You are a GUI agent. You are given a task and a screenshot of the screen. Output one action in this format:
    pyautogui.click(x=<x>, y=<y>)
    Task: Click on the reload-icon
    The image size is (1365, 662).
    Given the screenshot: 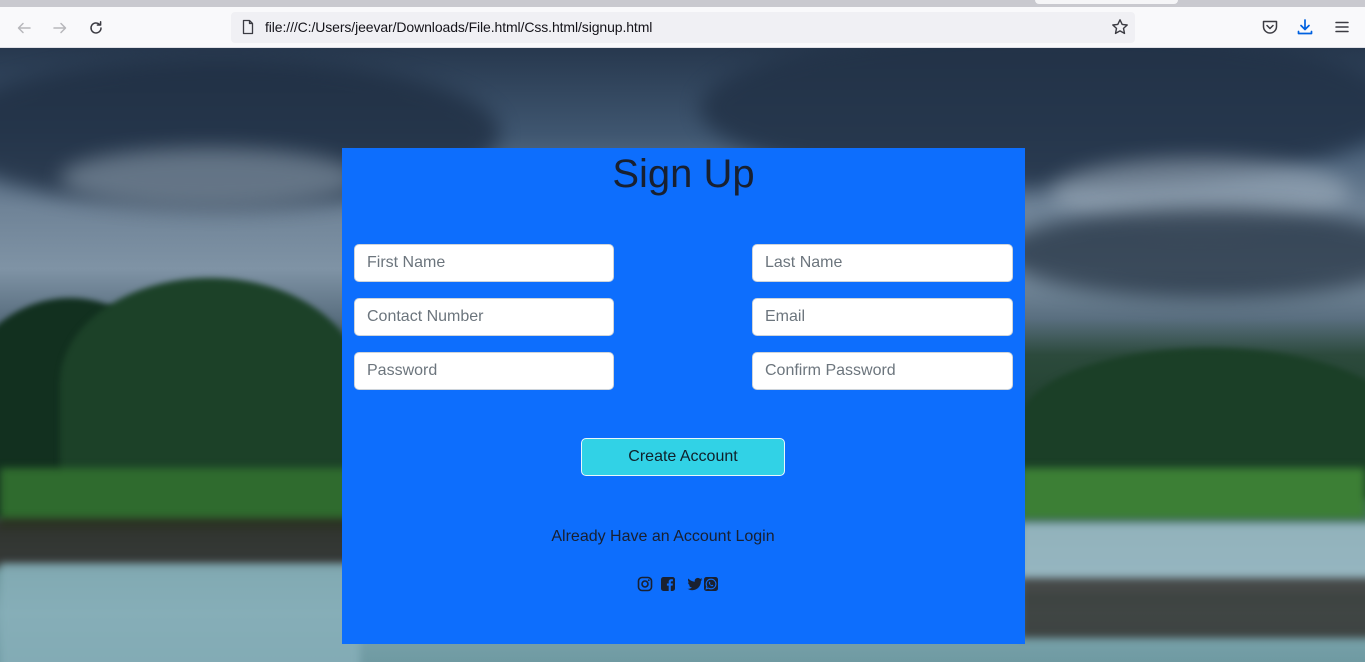 What is the action you would take?
    pyautogui.click(x=96, y=27)
    